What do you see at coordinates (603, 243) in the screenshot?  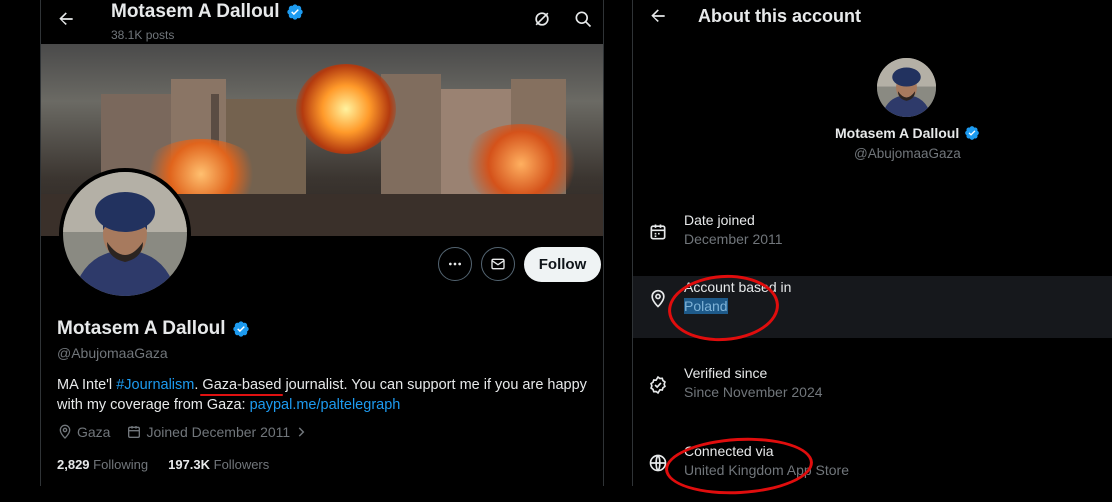 I see `column-border-right` at bounding box center [603, 243].